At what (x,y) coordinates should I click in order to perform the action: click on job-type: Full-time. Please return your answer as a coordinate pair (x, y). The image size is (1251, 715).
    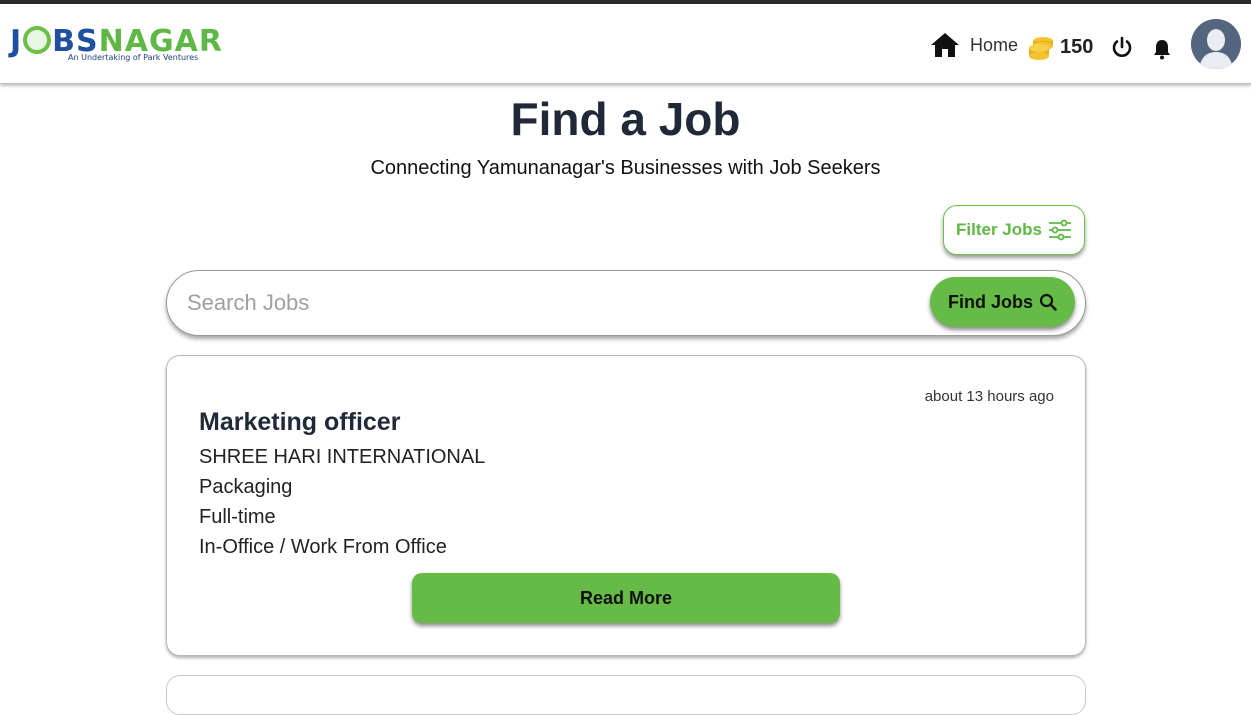
    Looking at the image, I should click on (237, 517).